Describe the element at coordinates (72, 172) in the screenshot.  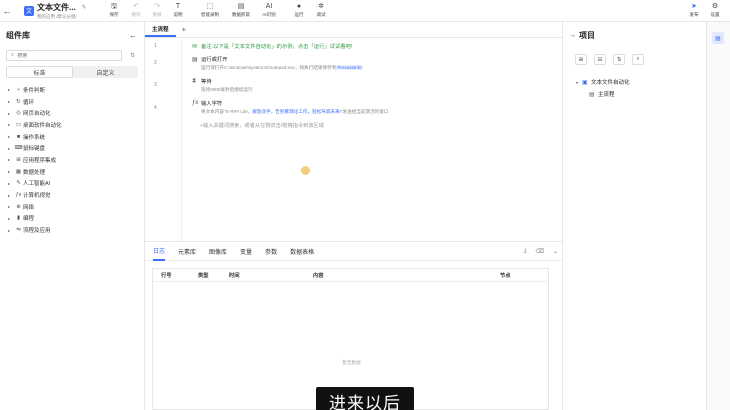
I see `tree-item-data-processing: ▸ ▦ 数据处理` at that location.